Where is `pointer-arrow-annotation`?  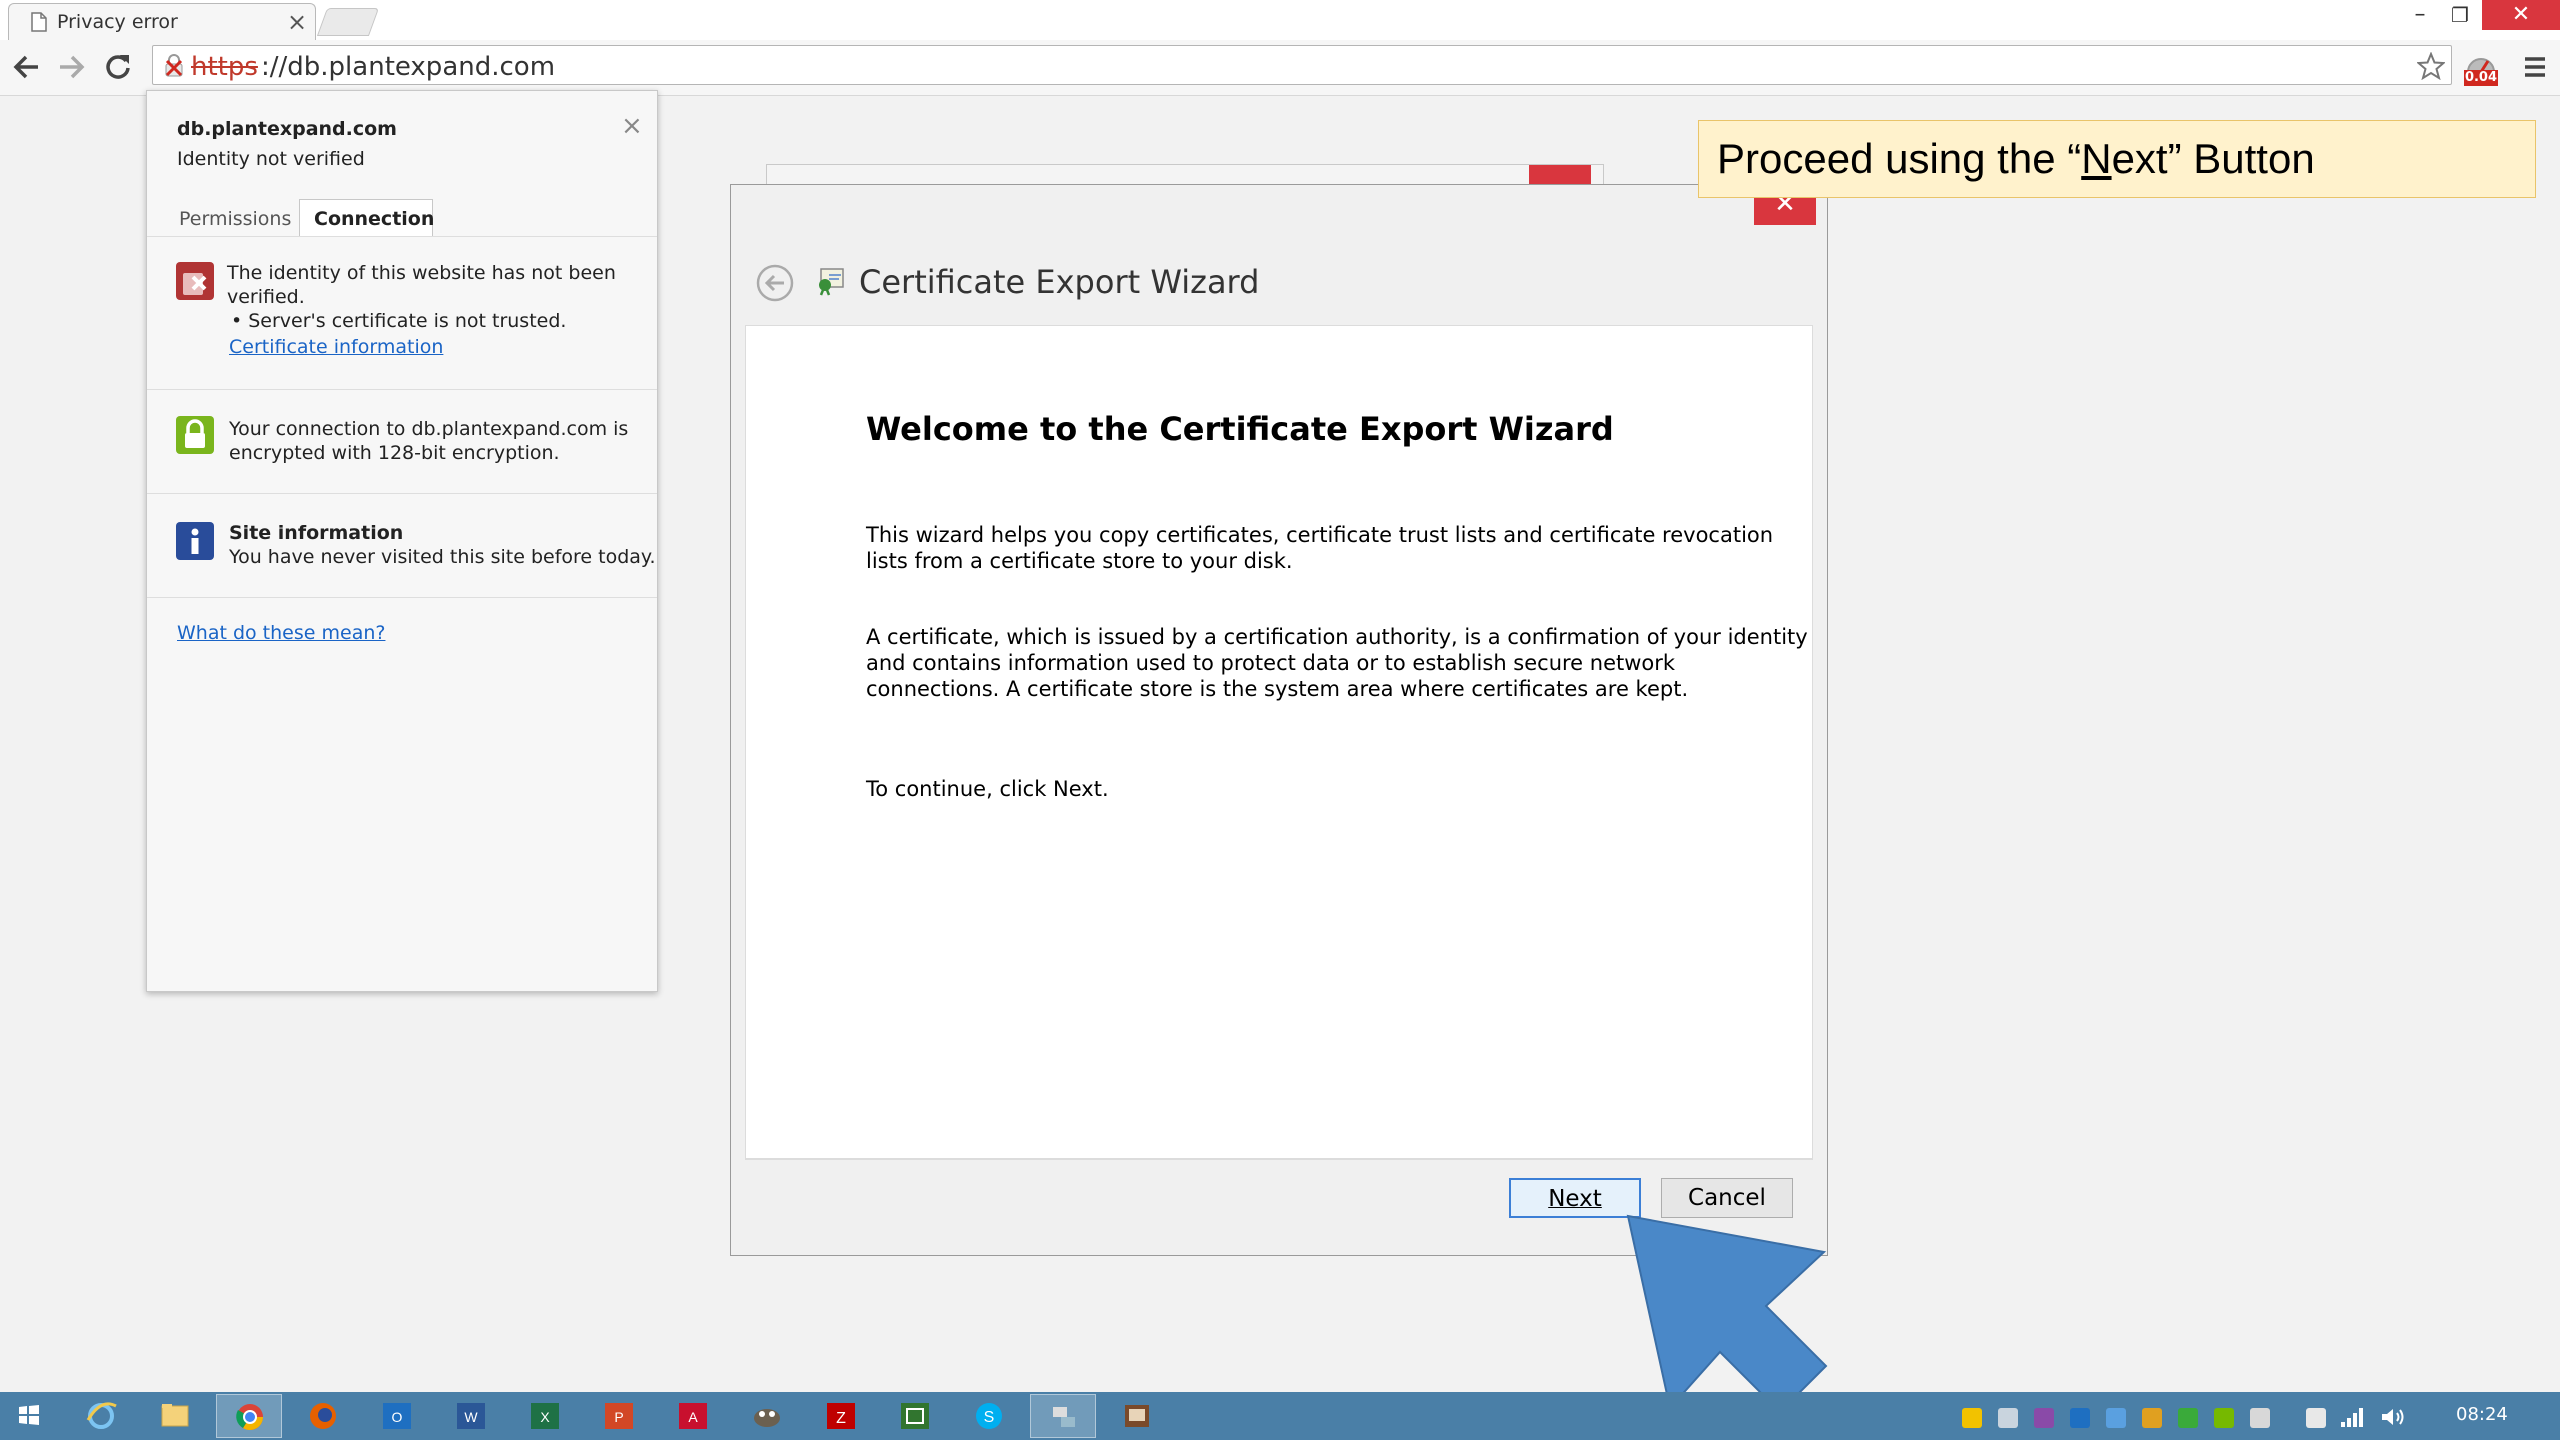 pointer-arrow-annotation is located at coordinates (1727, 1314).